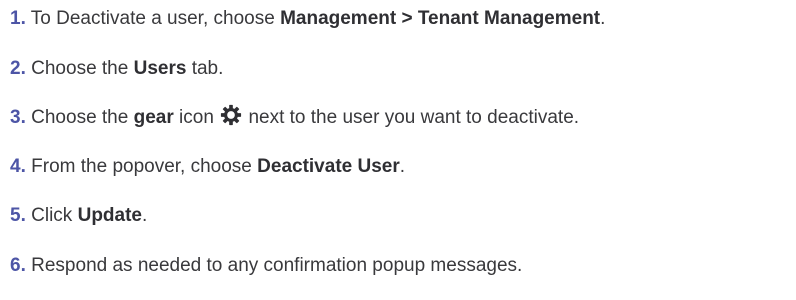 The height and width of the screenshot is (300, 796). What do you see at coordinates (18, 117) in the screenshot?
I see `step-number: 3.` at bounding box center [18, 117].